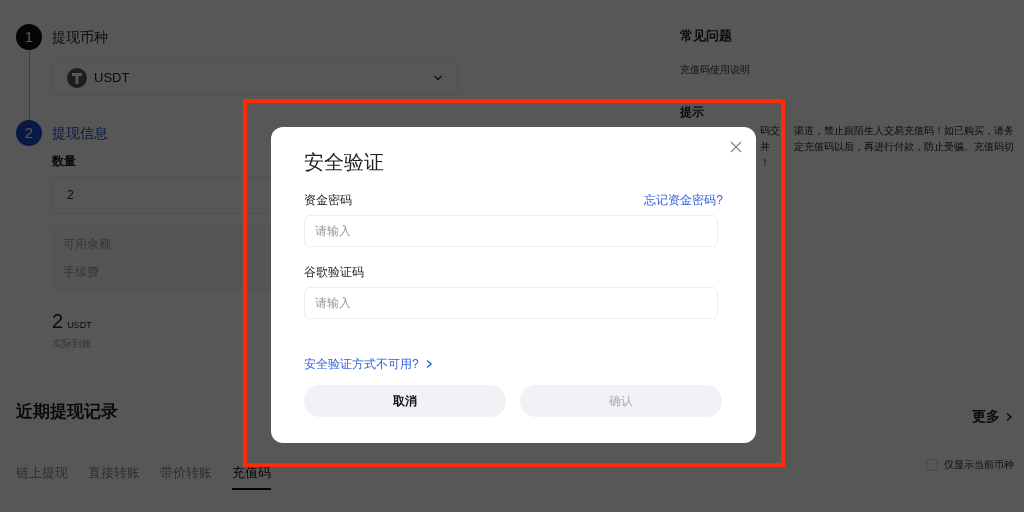 This screenshot has width=1024, height=512. I want to click on filter-label: 仅显示当前币种, so click(979, 465).